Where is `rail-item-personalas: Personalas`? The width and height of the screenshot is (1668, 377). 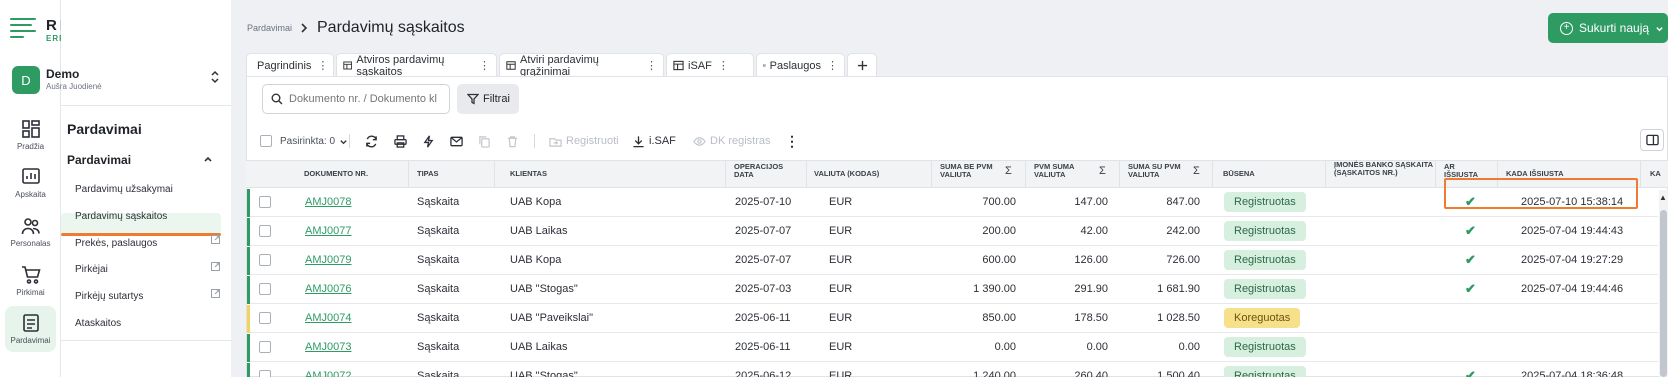
rail-item-personalas: Personalas is located at coordinates (30, 232).